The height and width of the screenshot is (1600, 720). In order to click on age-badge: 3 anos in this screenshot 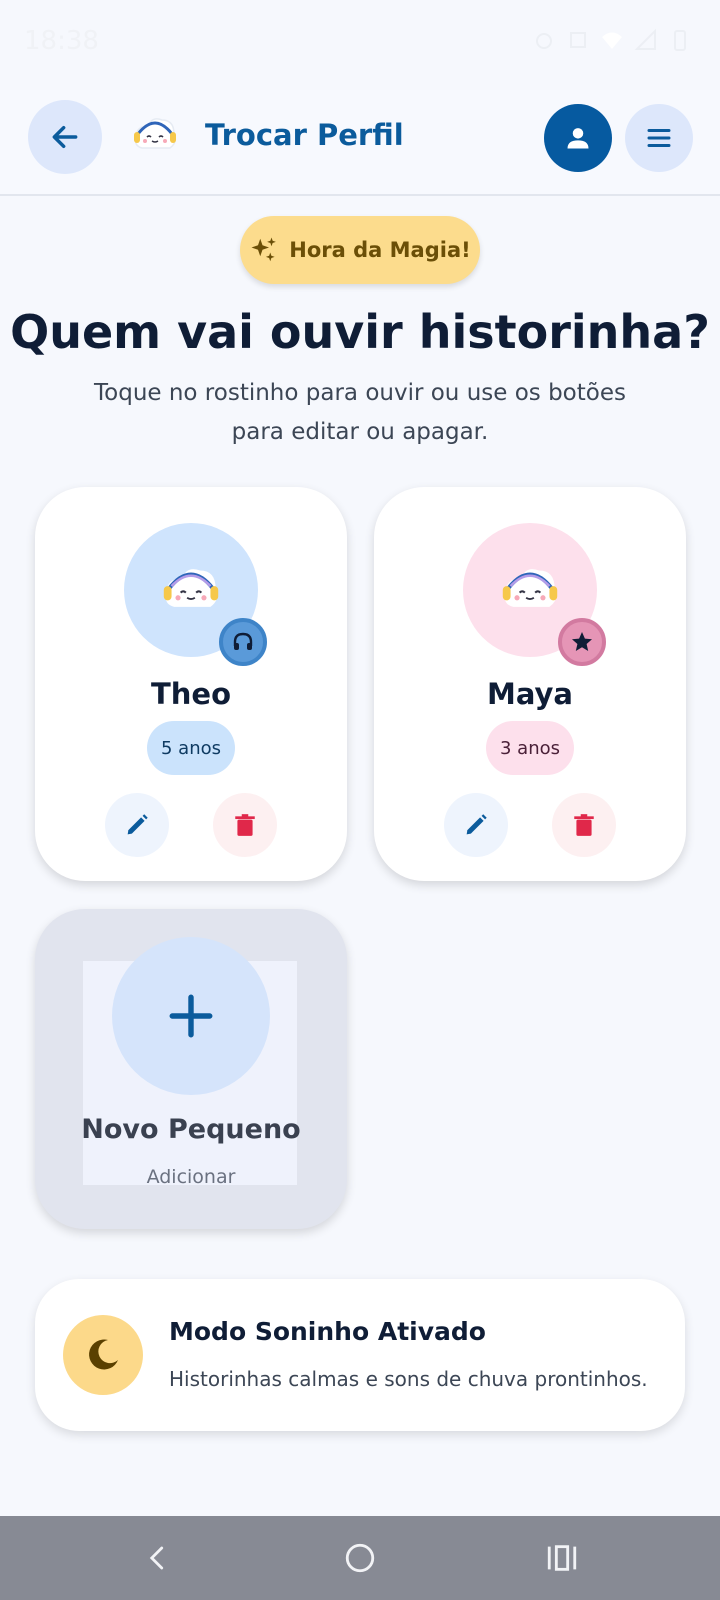, I will do `click(530, 748)`.